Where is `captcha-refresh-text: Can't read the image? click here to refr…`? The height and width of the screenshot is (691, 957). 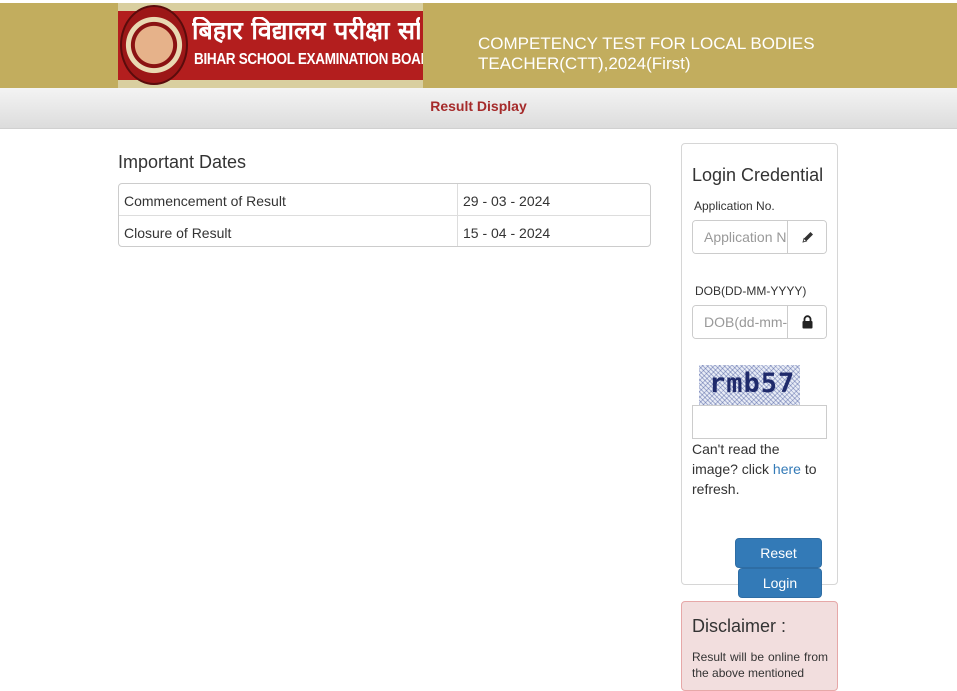 captcha-refresh-text: Can't read the image? click here to refr… is located at coordinates (759, 469).